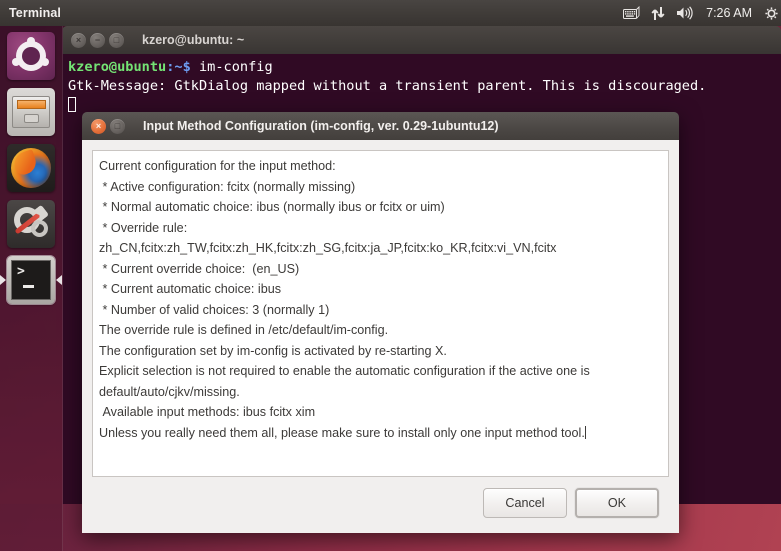  I want to click on system-tray: 7:26 AM, so click(702, 13).